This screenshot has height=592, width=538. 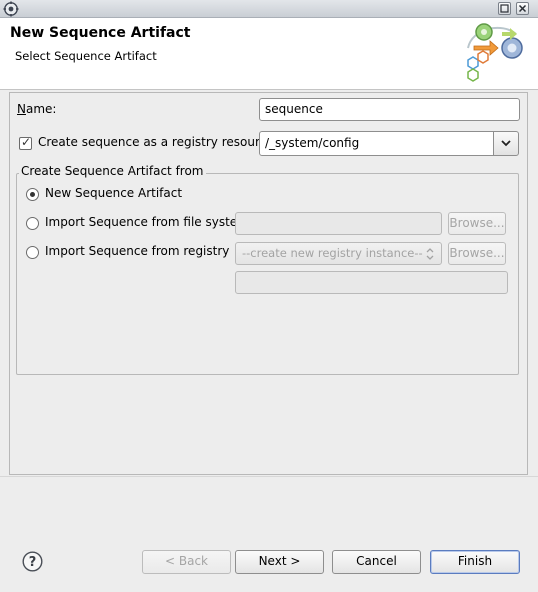 I want to click on create-from-group-title: Create Sequence Artifact from, so click(x=112, y=171).